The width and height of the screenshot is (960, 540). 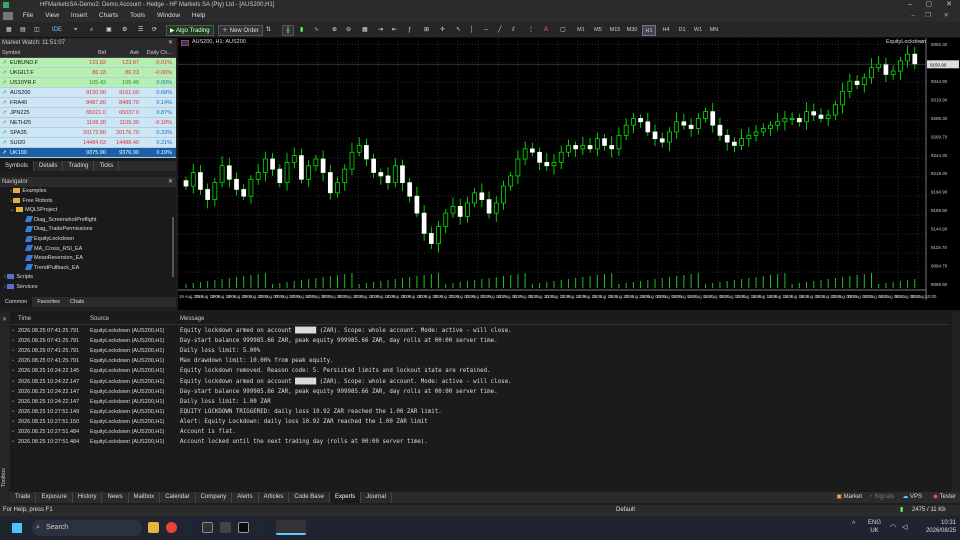 What do you see at coordinates (714, 30) in the screenshot?
I see `timeframe-mn: MN` at bounding box center [714, 30].